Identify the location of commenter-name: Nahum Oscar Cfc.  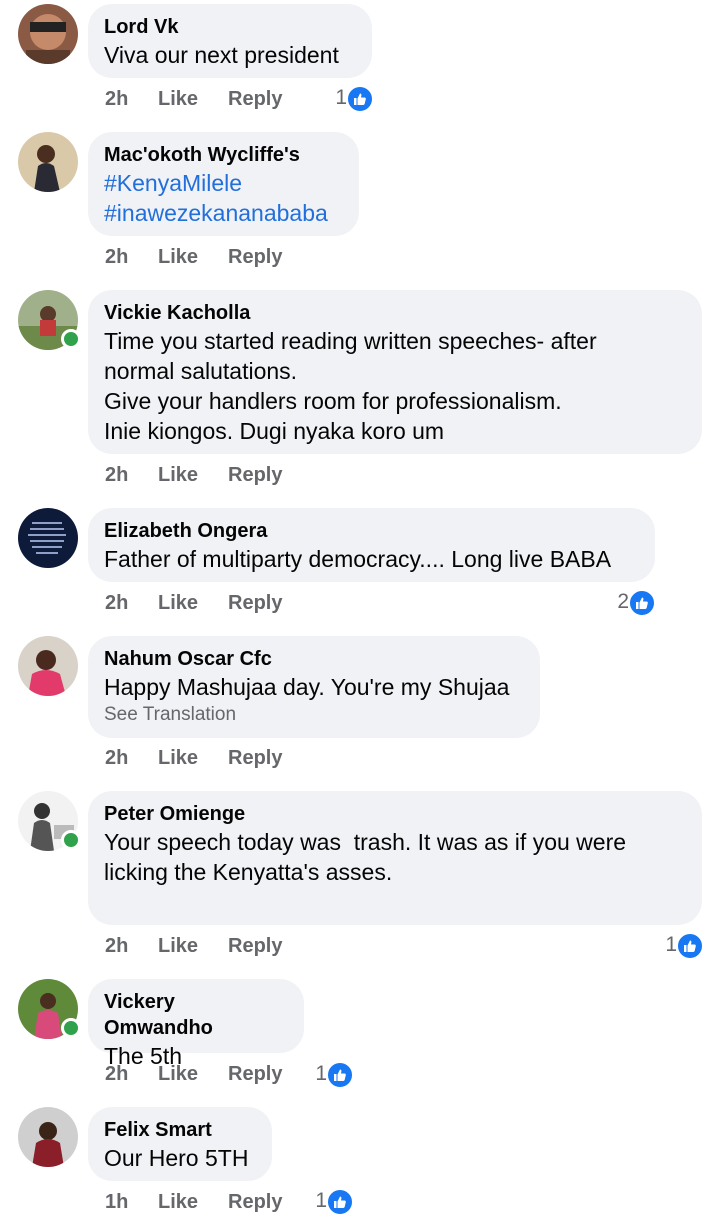
(314, 659).